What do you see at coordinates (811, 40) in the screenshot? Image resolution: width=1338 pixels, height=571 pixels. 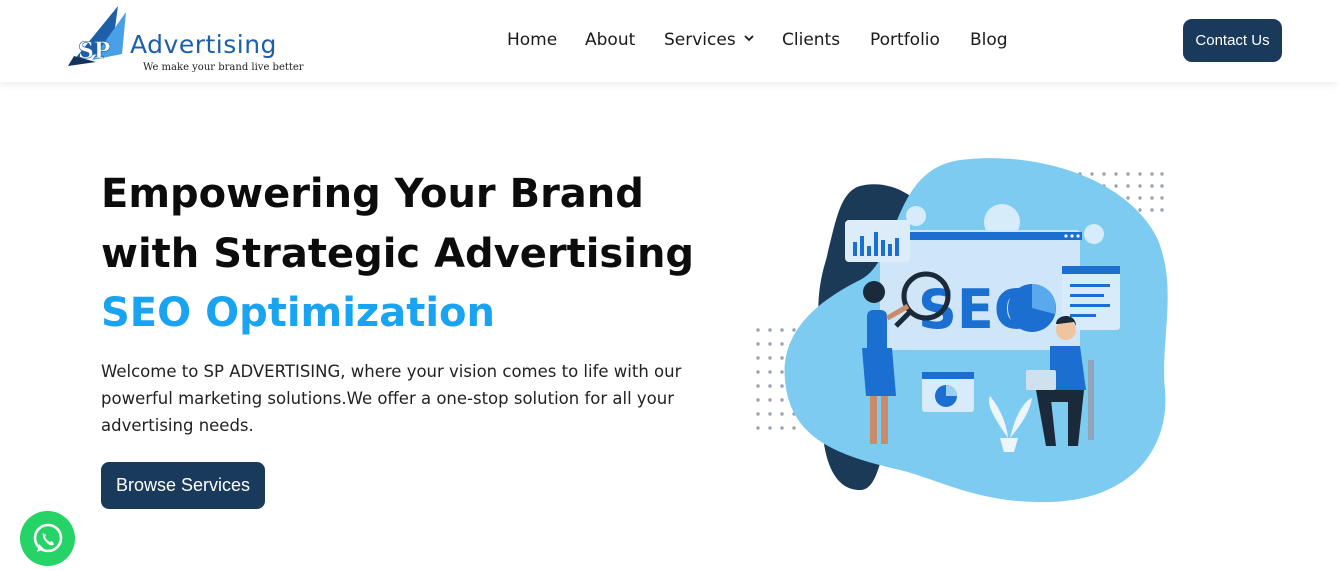 I see `nav-clients: Clients` at bounding box center [811, 40].